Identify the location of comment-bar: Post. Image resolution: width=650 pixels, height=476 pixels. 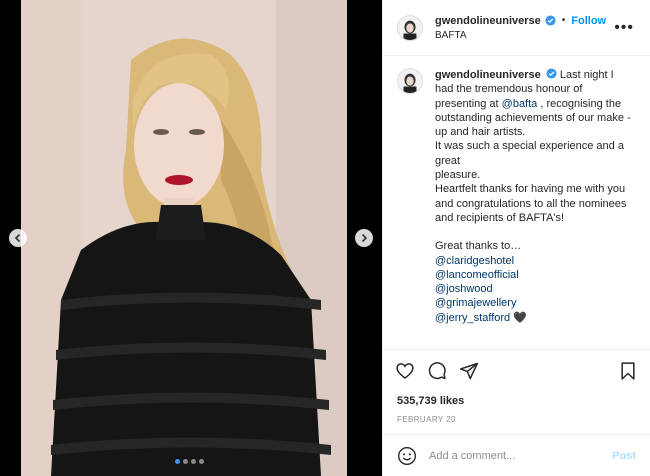
(516, 455).